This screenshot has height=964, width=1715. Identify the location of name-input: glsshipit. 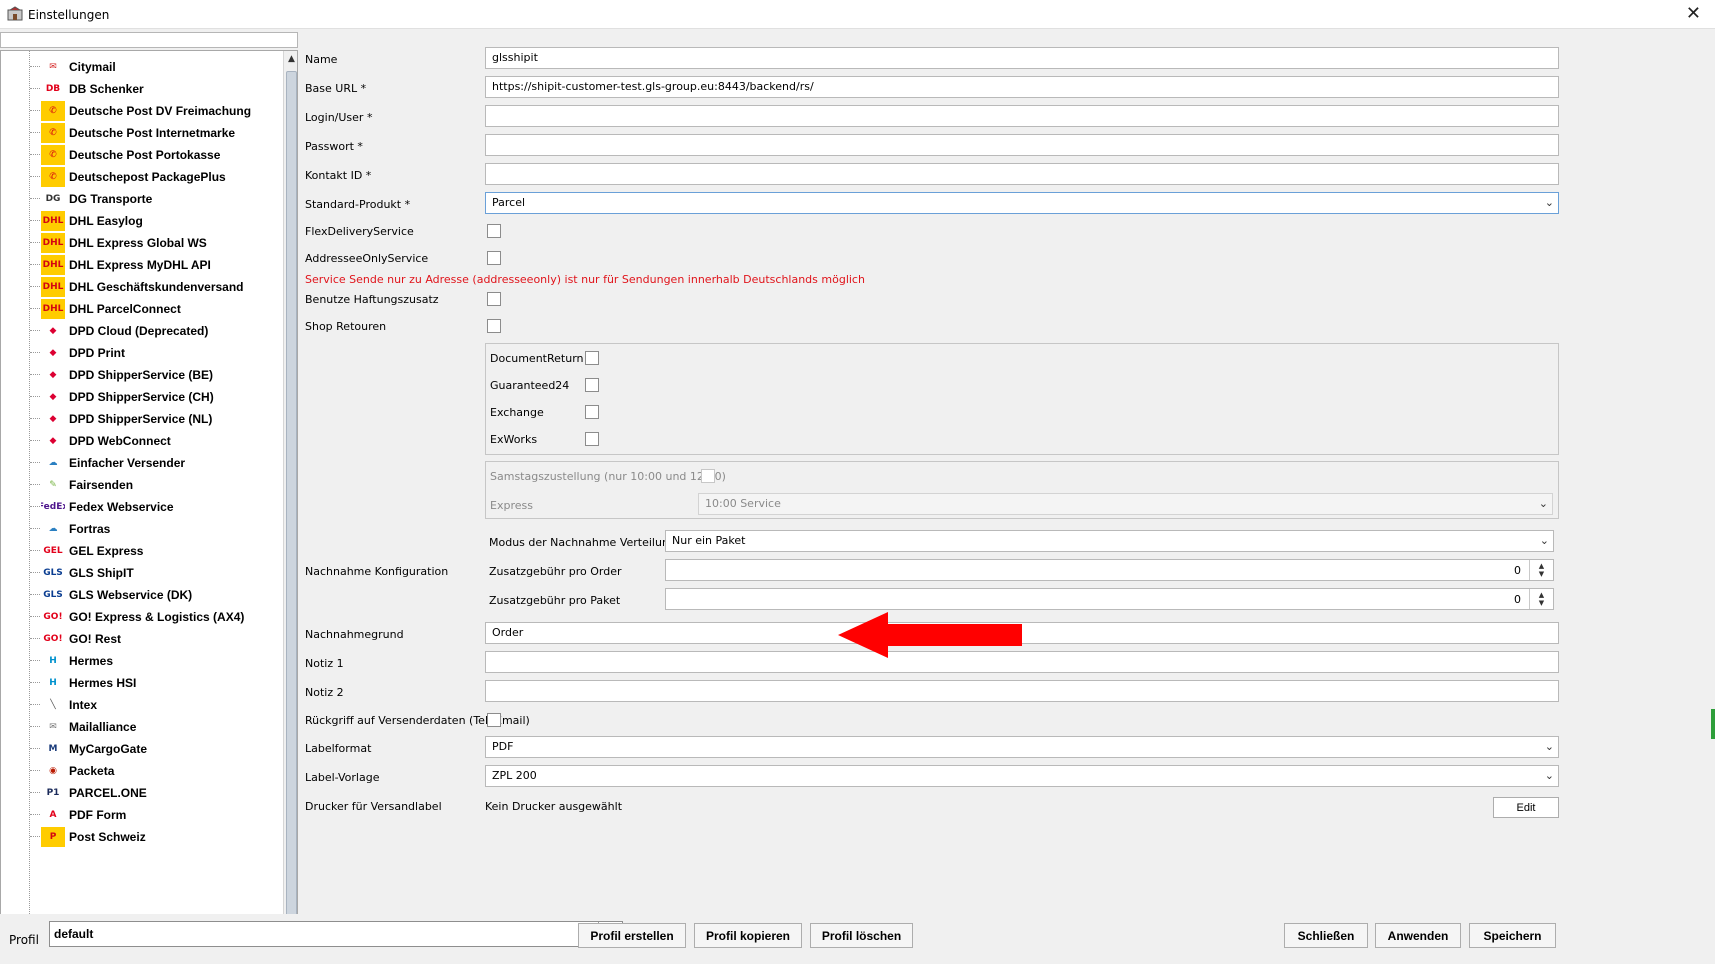
(1022, 58).